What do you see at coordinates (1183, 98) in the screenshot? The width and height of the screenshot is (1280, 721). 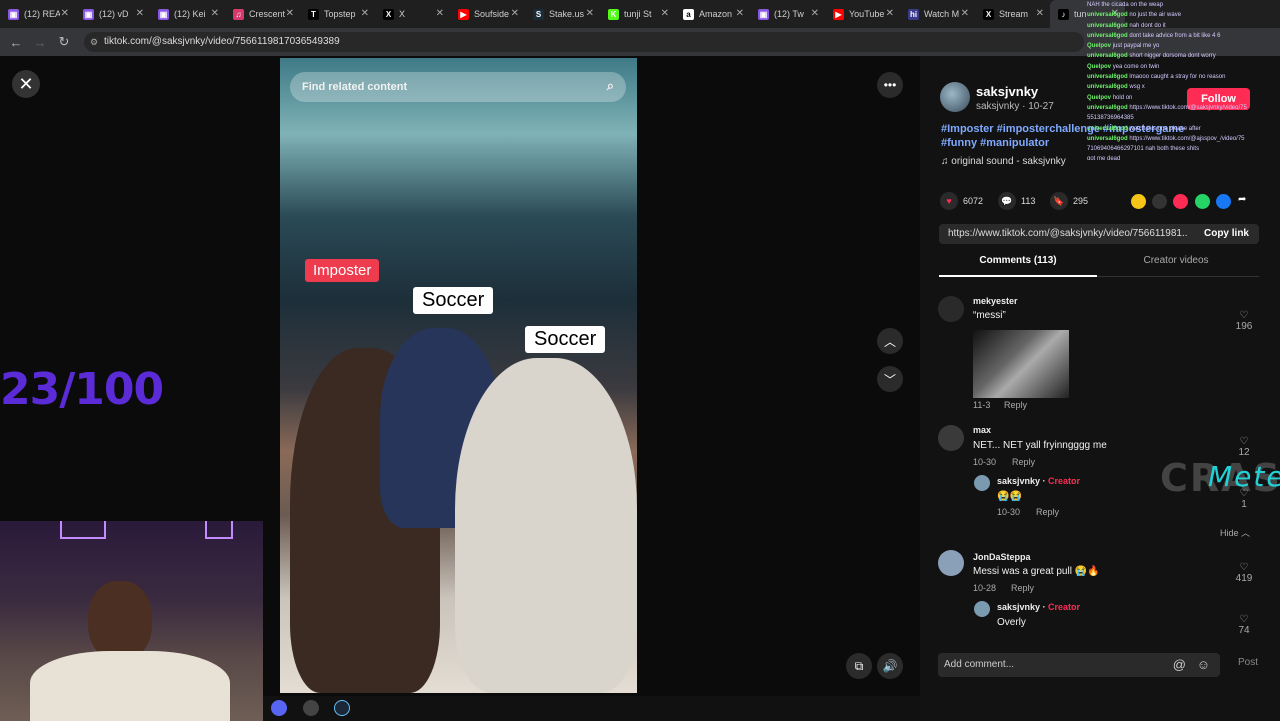 I see `chat-message: Quelpov hold on` at bounding box center [1183, 98].